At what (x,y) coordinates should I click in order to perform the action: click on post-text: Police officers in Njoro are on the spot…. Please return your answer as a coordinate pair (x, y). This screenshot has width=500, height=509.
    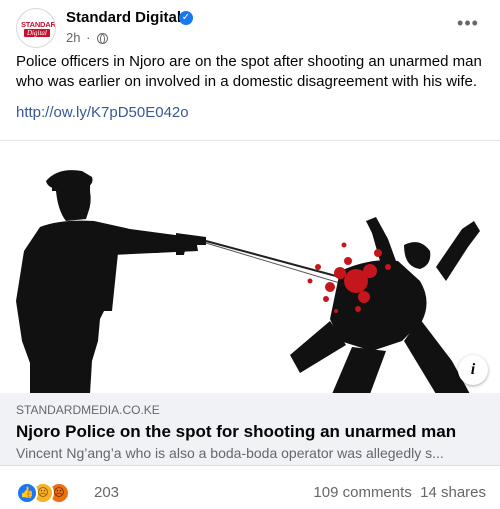
    Looking at the image, I should click on (249, 71).